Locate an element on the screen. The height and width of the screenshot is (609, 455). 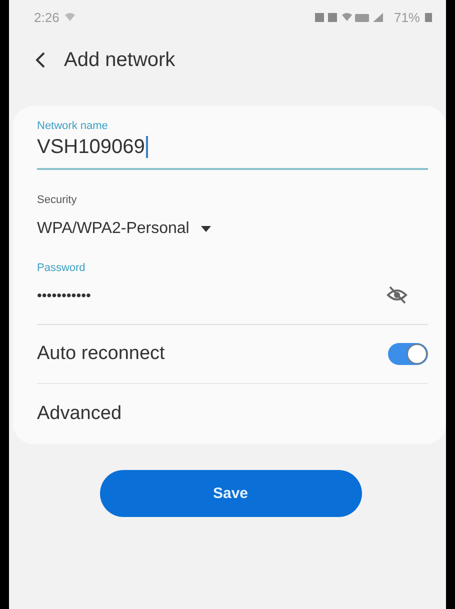
hidden-eye-icon is located at coordinates (397, 295).